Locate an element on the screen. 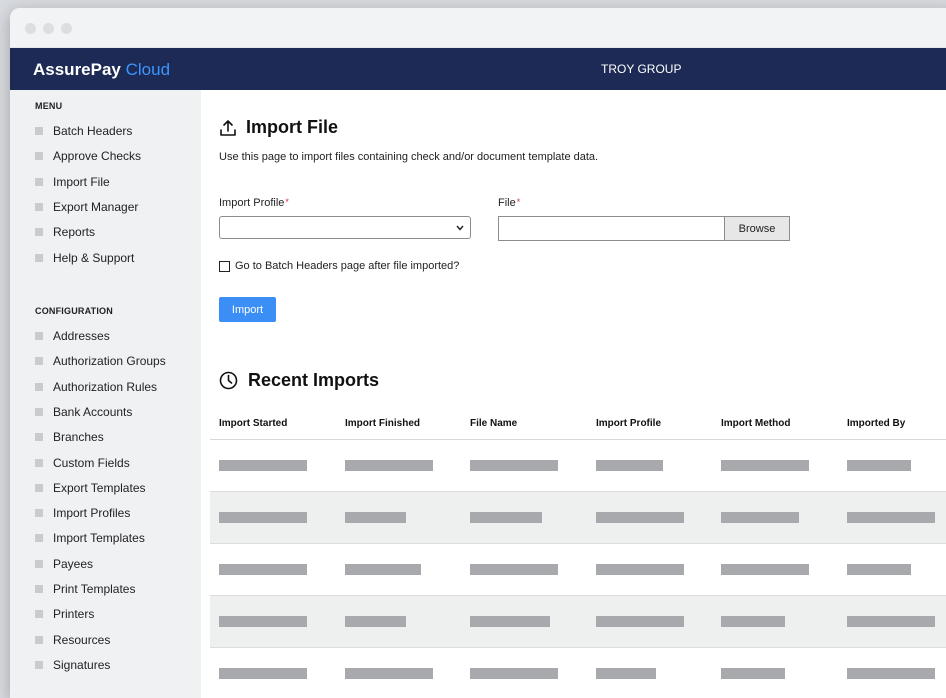 The image size is (946, 698). sidebar-item-approve-checks: Approve Checks is located at coordinates (88, 156).